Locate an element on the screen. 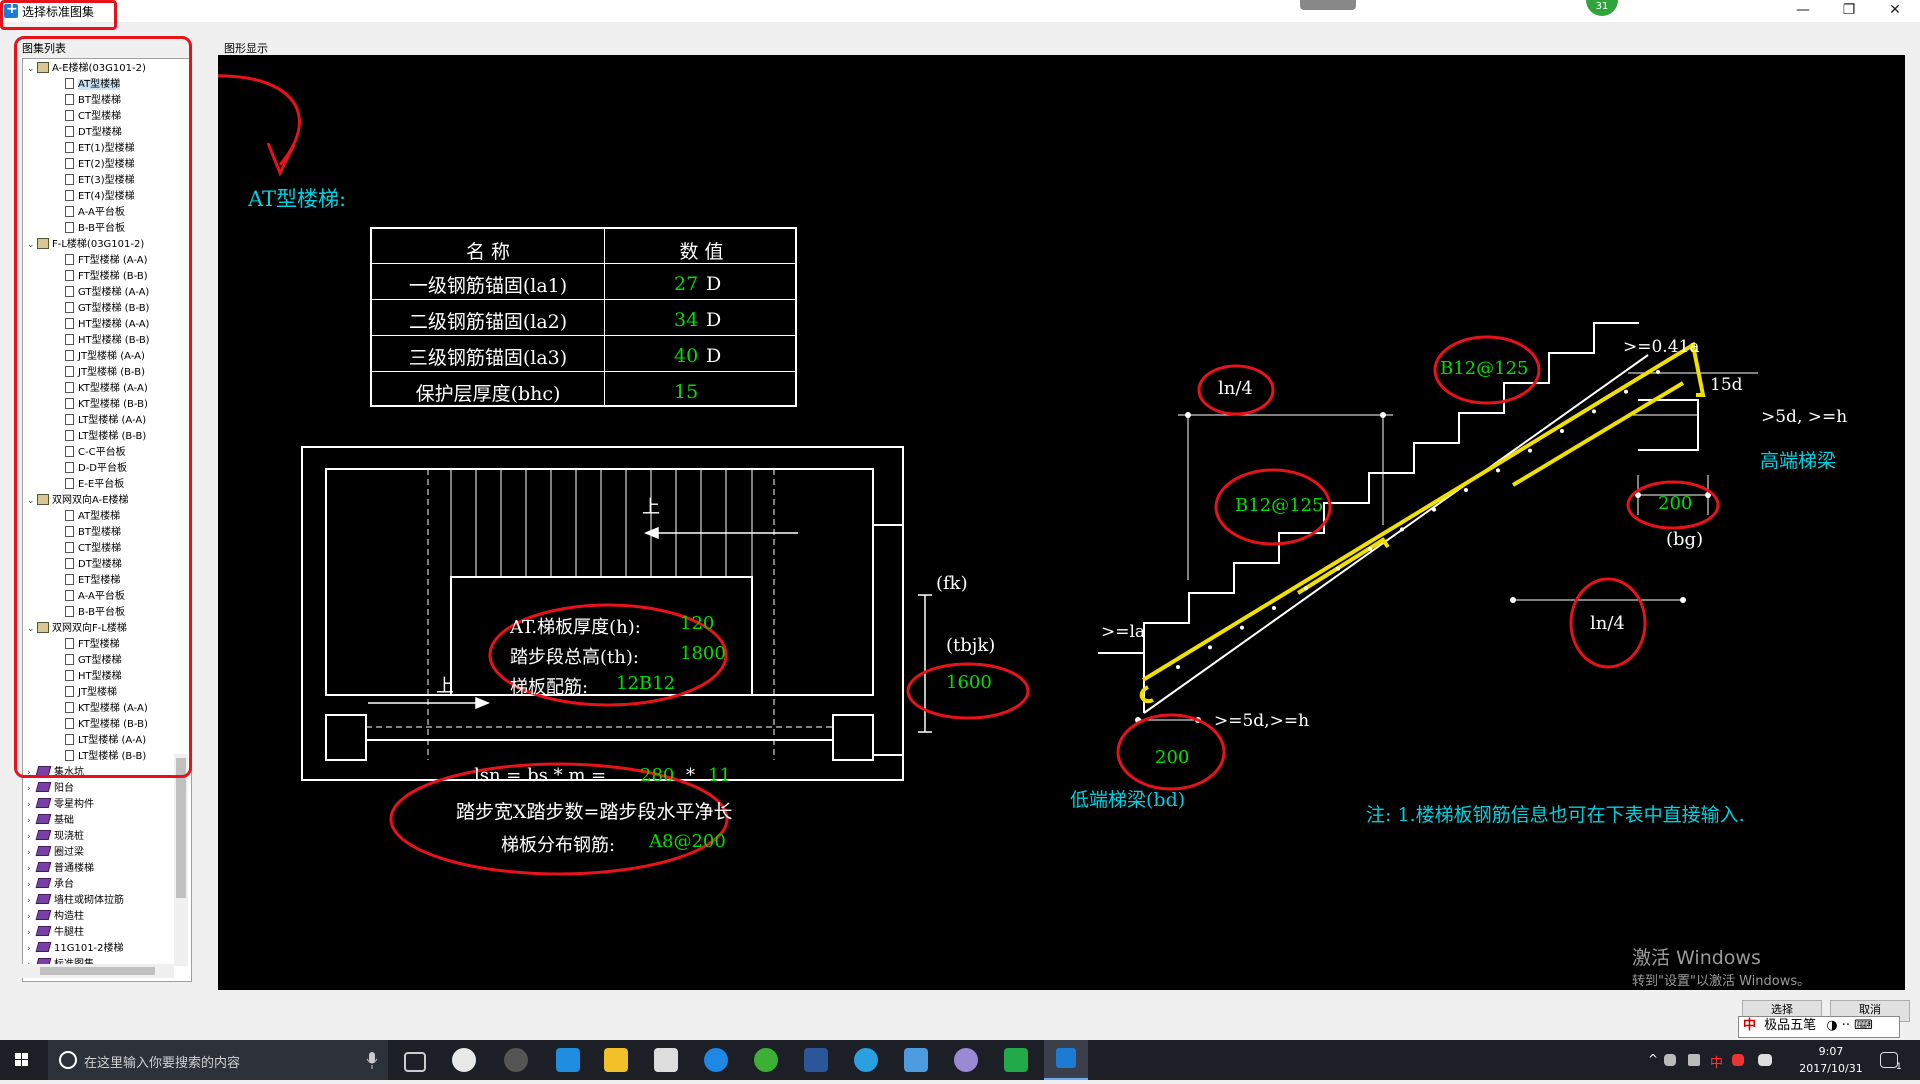  restore-button: ❐ is located at coordinates (1849, 11).